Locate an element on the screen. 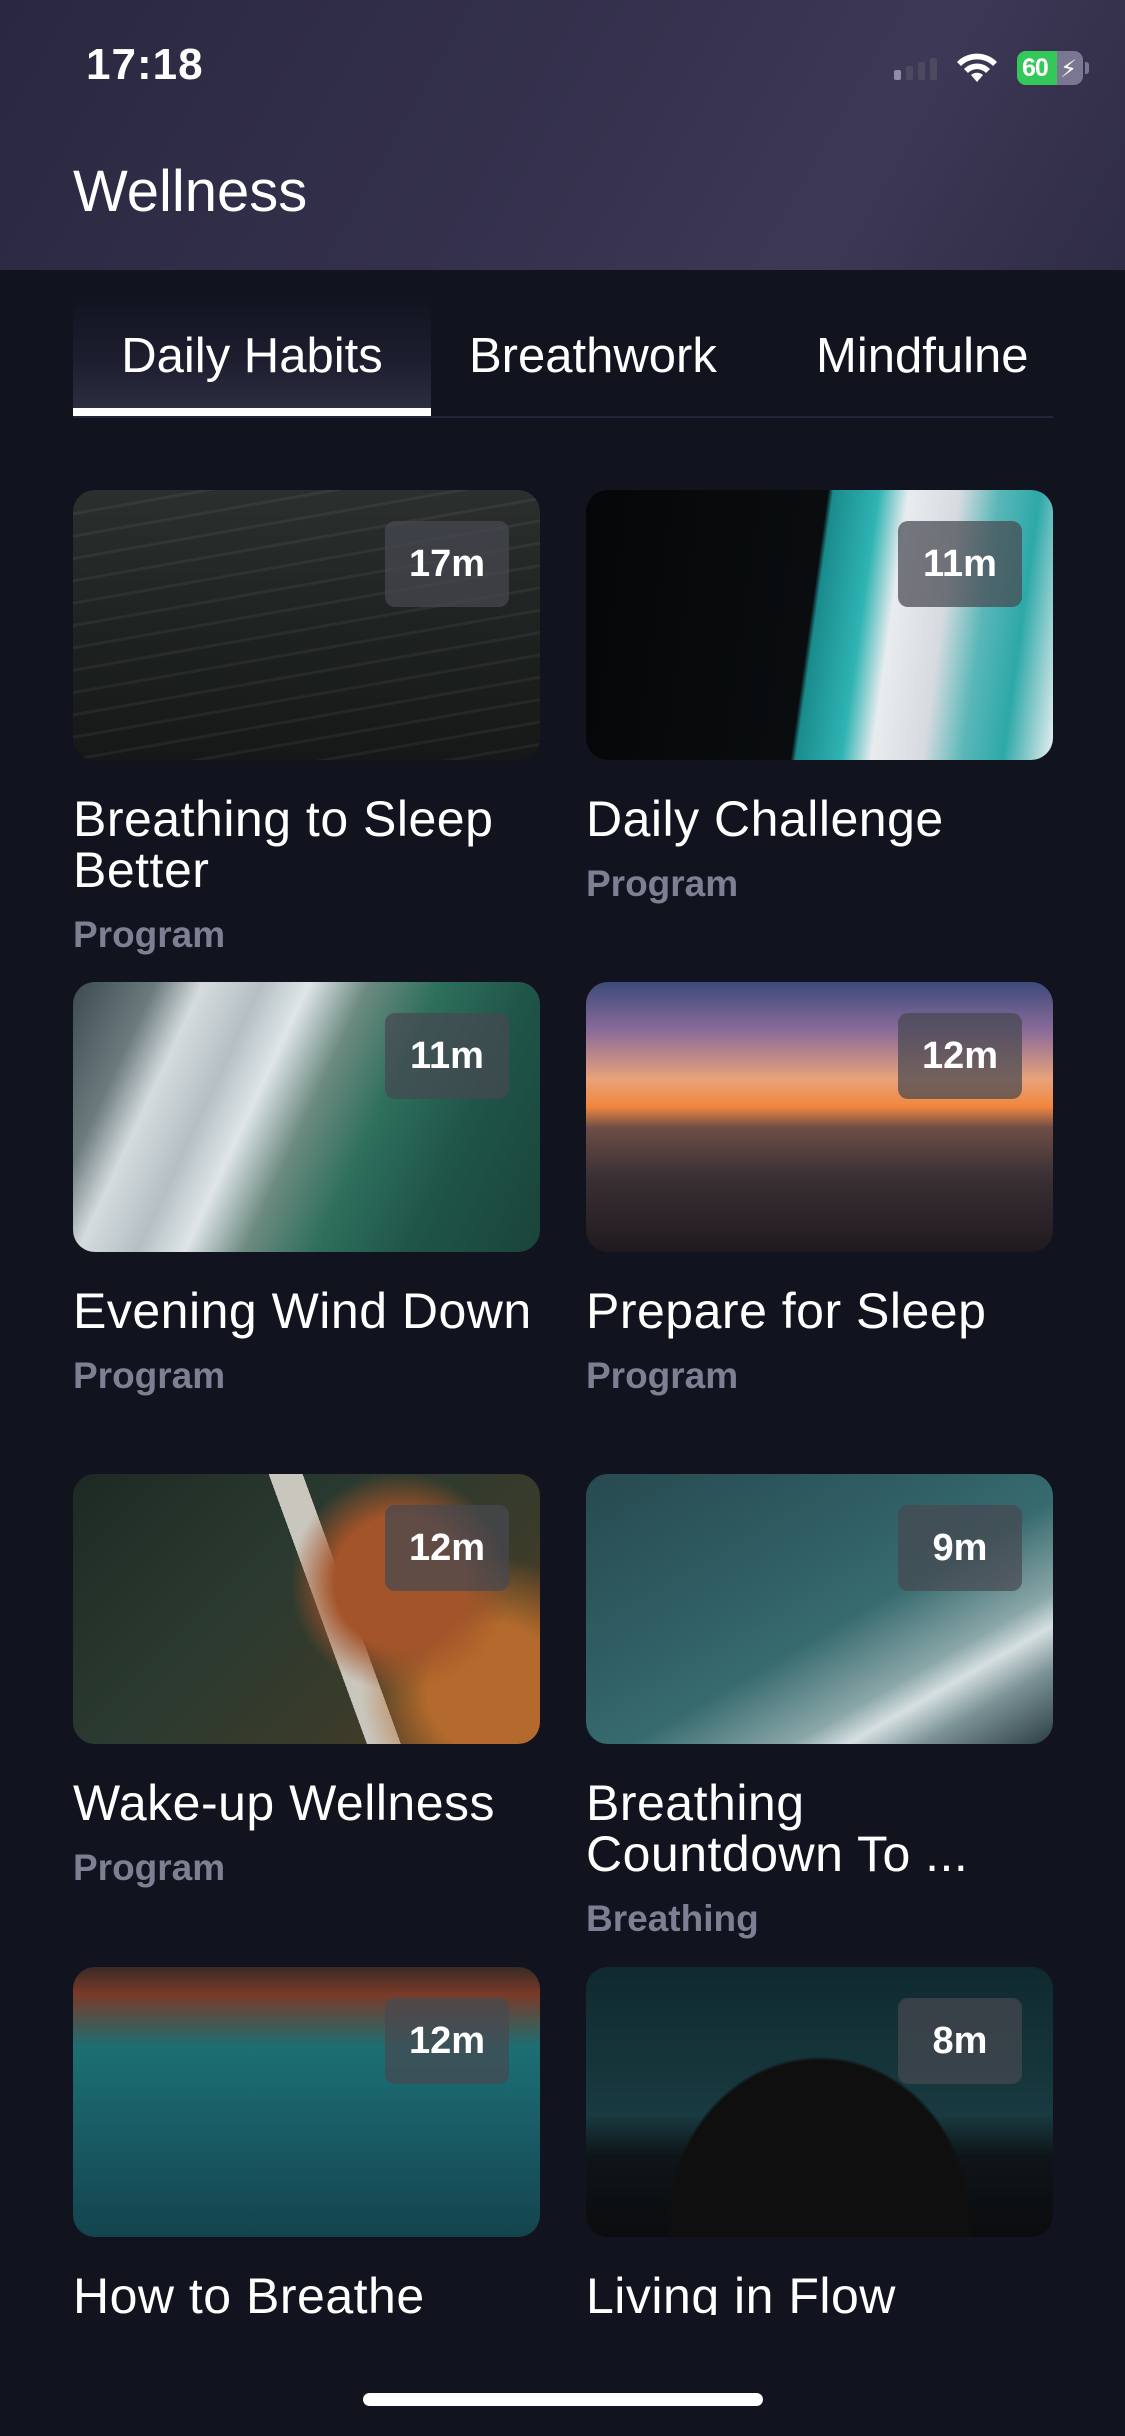 The image size is (1125, 2436). card-thumbnail: 17m is located at coordinates (306, 625).